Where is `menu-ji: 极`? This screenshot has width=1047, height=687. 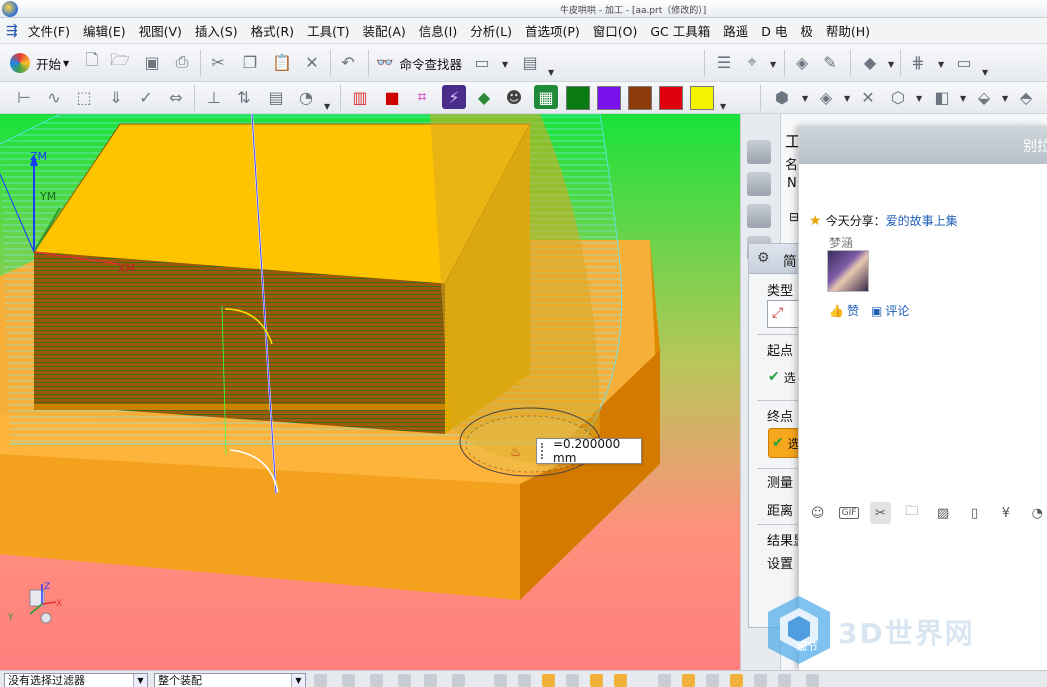 menu-ji: 极 is located at coordinates (806, 30).